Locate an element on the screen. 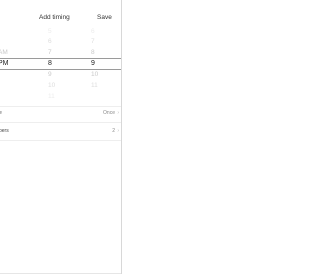  picker-row: 9 10 is located at coordinates (60, 75).